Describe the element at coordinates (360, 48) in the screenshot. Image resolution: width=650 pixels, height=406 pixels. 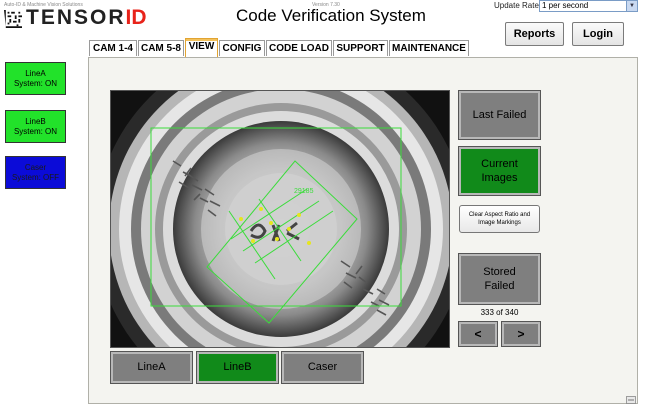
I see `tab-support: SUPPORT` at that location.